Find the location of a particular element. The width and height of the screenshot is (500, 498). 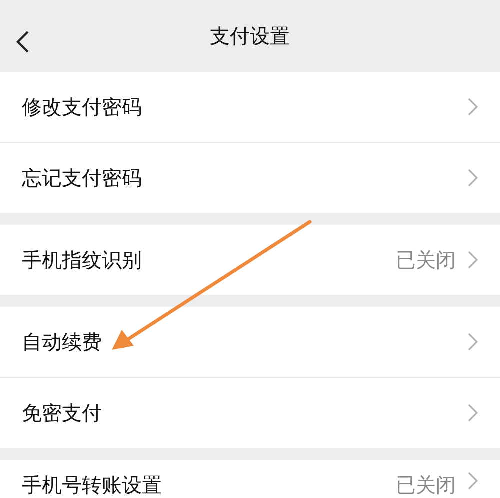

settings-row: 免密支付 is located at coordinates (250, 413).